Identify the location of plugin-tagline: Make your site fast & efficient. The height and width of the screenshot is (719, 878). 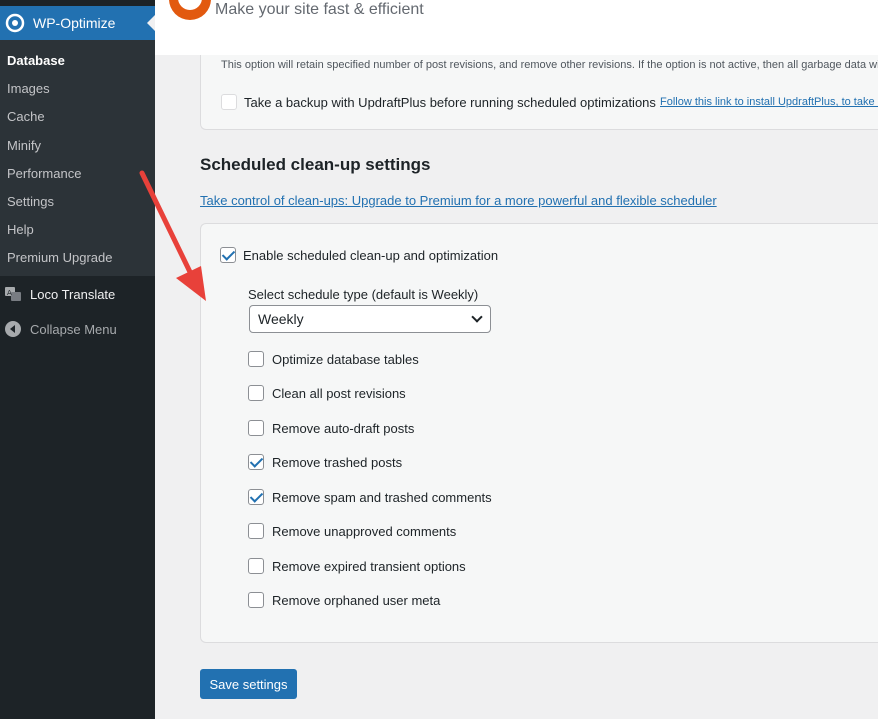
(319, 9).